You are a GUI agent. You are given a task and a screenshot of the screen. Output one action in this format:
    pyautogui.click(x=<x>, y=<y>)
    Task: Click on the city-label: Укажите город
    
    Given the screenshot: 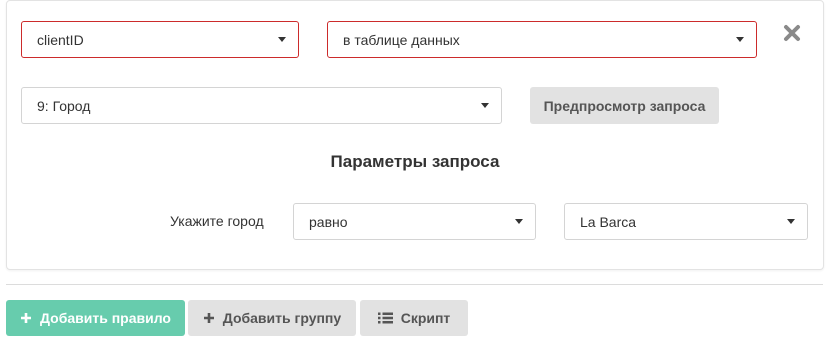 What is the action you would take?
    pyautogui.click(x=217, y=221)
    